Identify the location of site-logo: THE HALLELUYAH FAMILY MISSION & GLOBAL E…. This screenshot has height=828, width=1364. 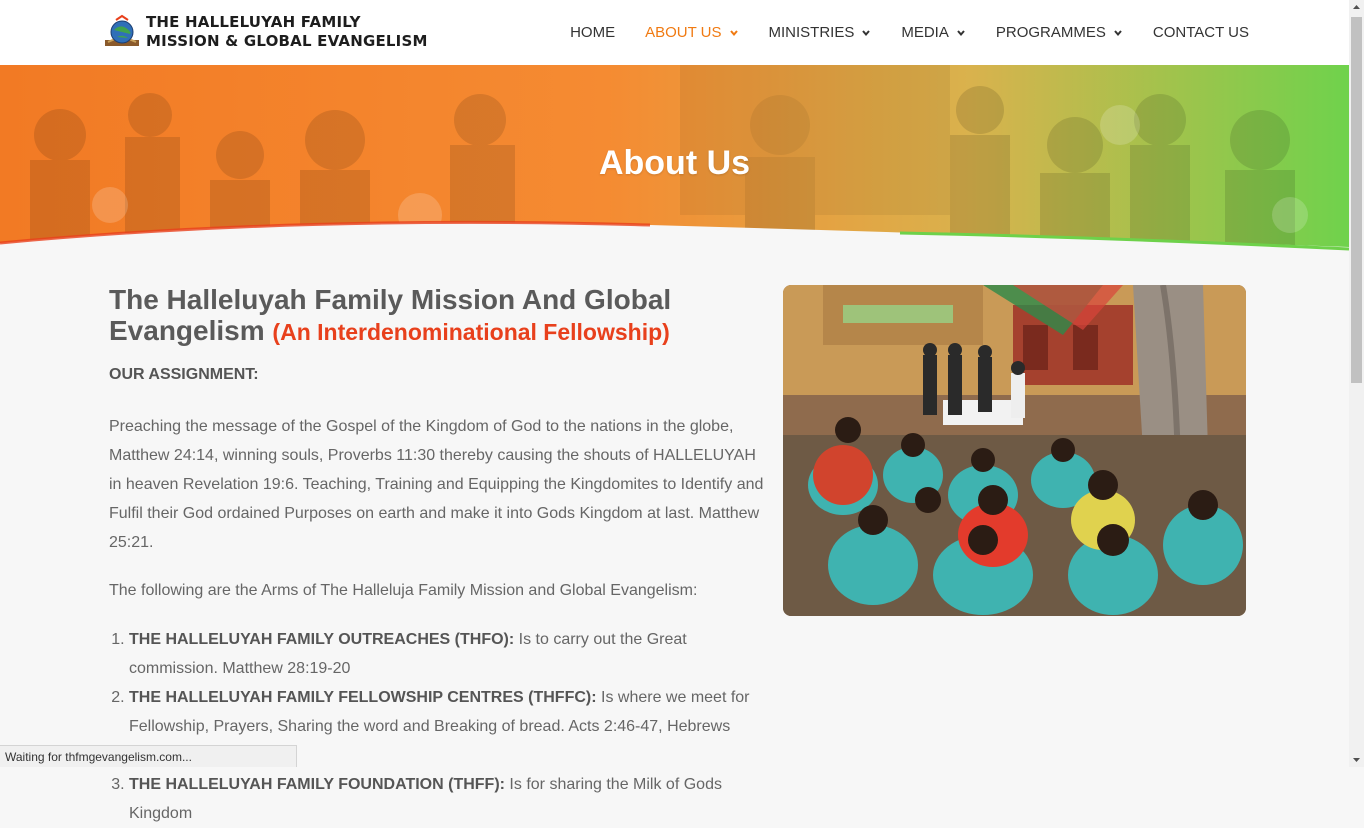
(265, 32).